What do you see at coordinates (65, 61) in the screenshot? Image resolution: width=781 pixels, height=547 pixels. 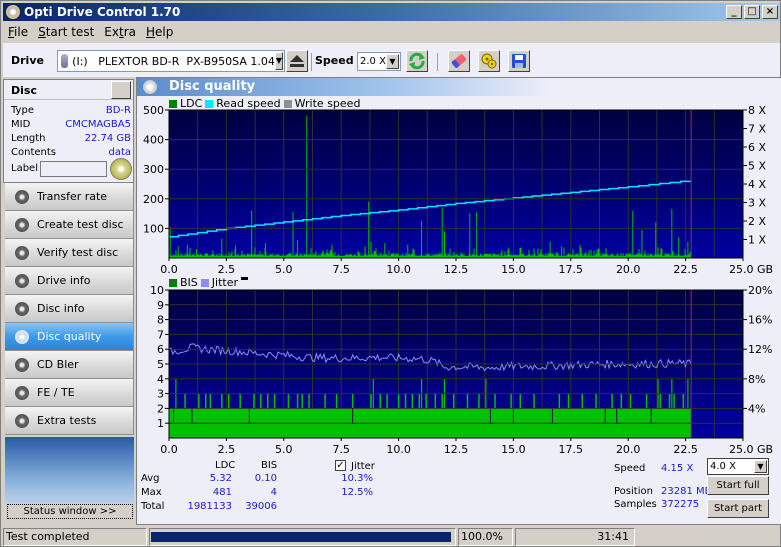 I see `drive-icon` at bounding box center [65, 61].